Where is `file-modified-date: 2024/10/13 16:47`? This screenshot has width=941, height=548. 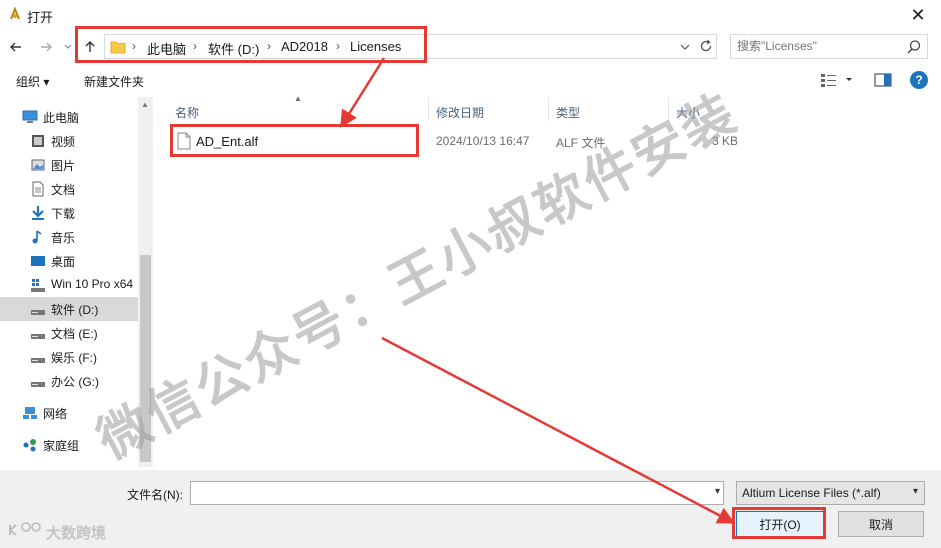 file-modified-date: 2024/10/13 16:47 is located at coordinates (483, 141).